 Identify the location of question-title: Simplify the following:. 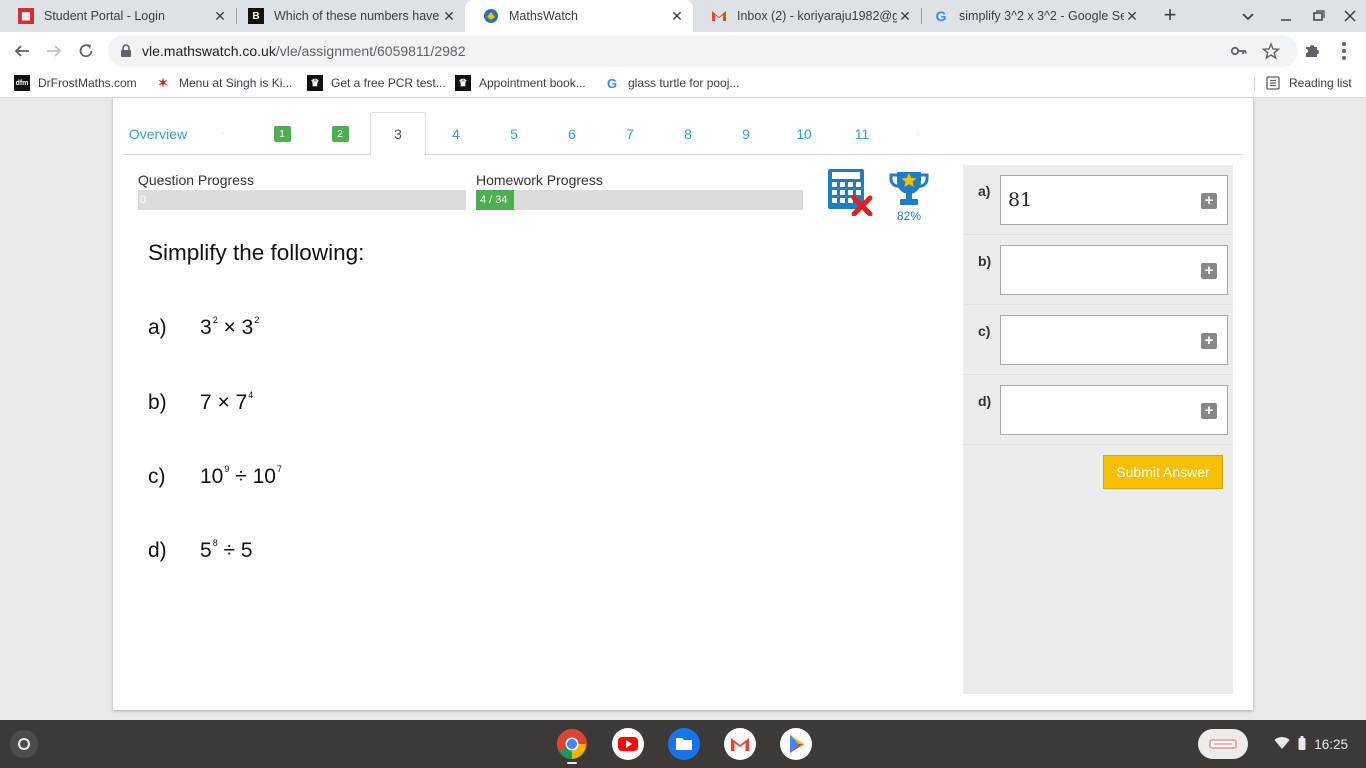
(256, 252).